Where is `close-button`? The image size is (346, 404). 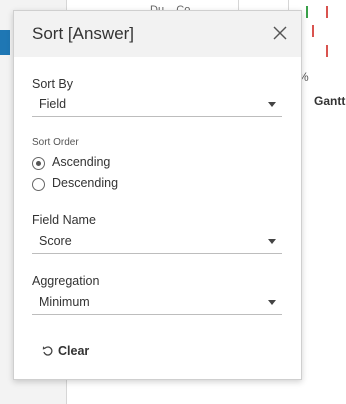 close-button is located at coordinates (280, 33).